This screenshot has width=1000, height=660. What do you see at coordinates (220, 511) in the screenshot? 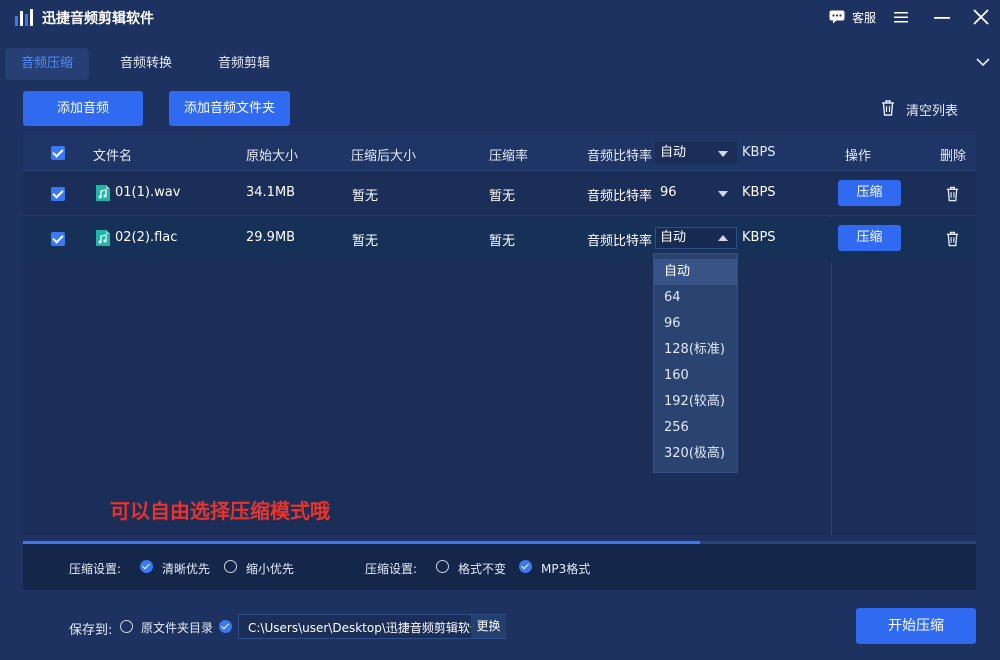
I see `hint-text: 可以自由选择压缩模式哦` at bounding box center [220, 511].